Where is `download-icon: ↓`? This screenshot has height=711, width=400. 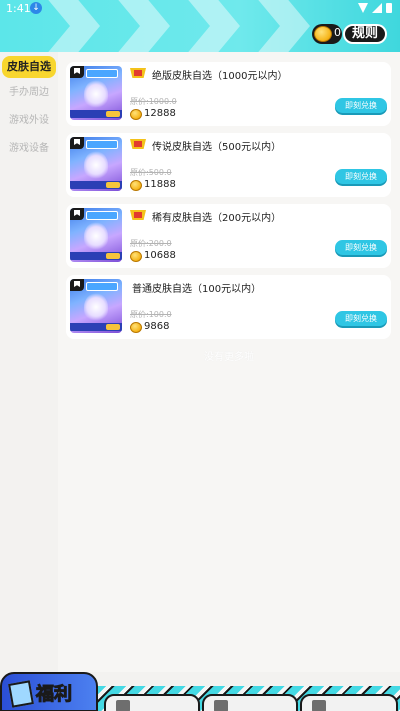
download-icon: ↓ is located at coordinates (36, 8).